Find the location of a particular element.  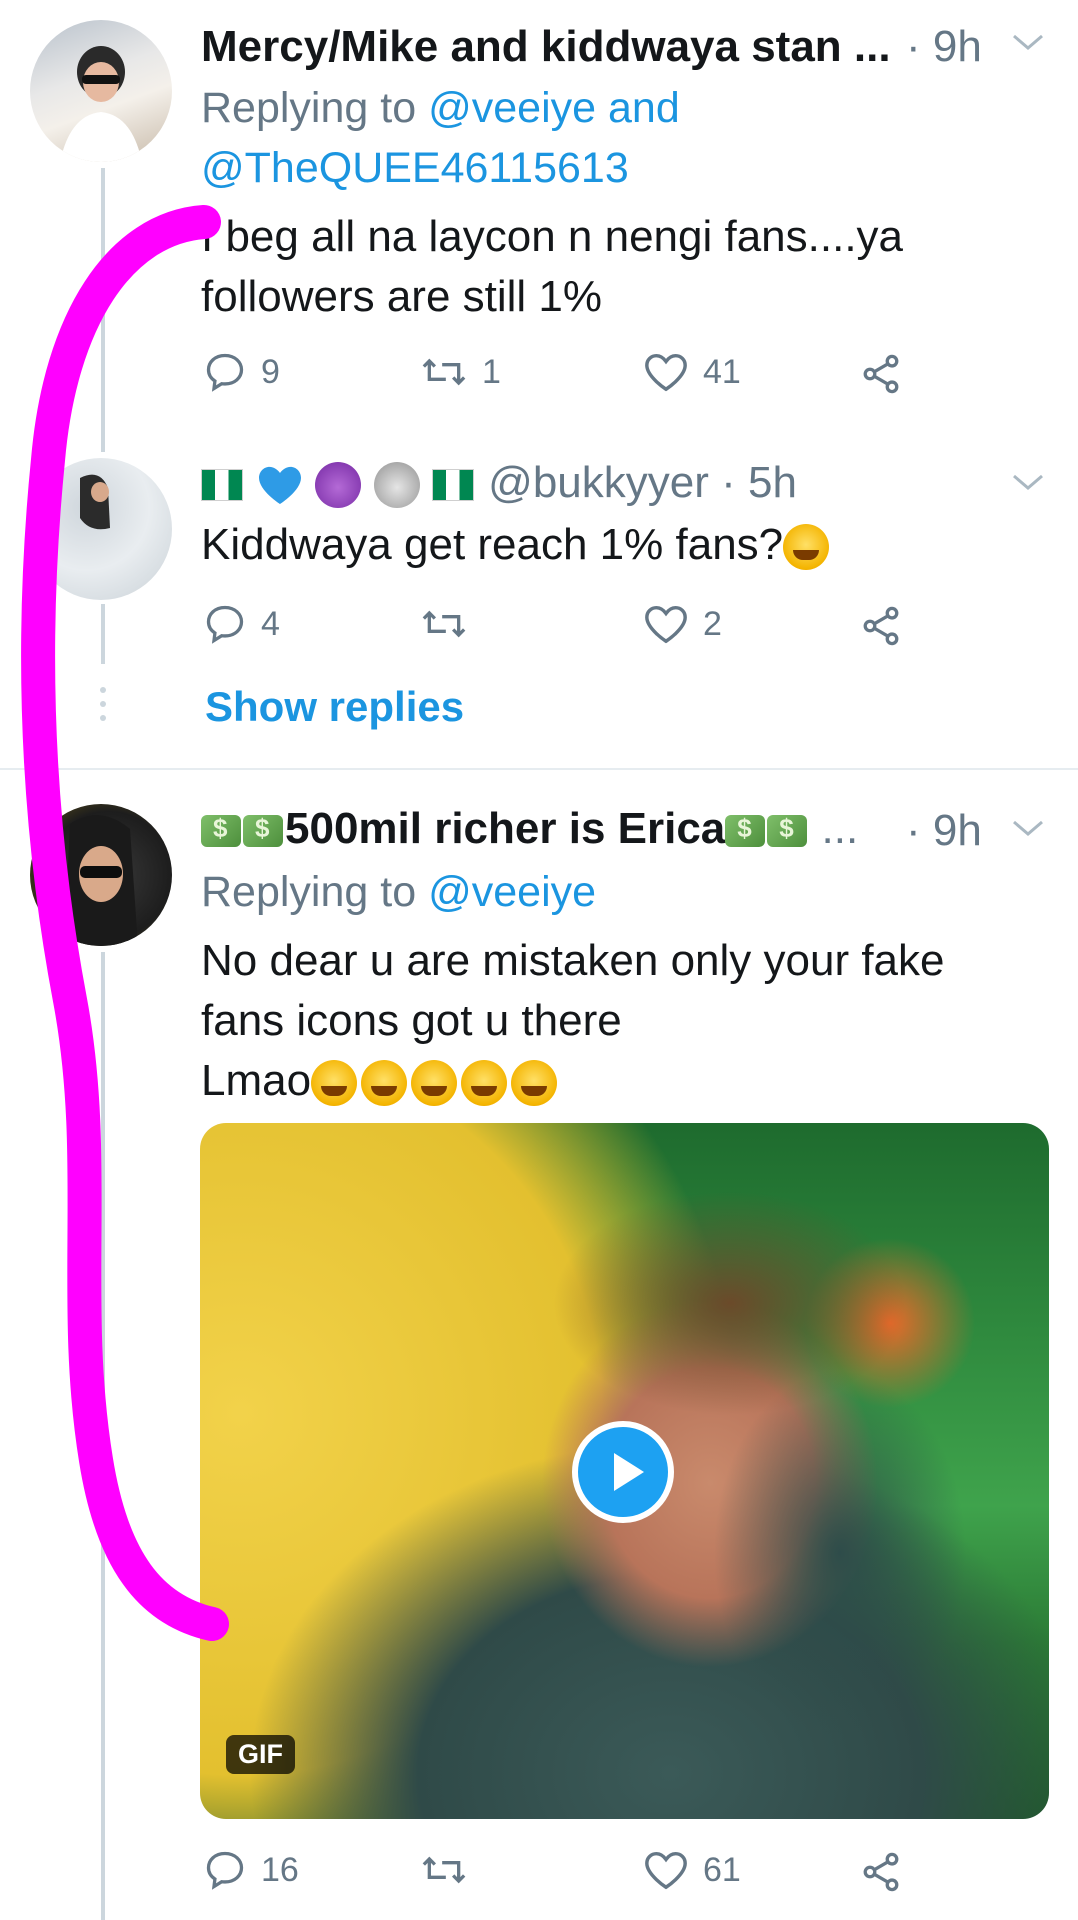

divider is located at coordinates (539, 769).